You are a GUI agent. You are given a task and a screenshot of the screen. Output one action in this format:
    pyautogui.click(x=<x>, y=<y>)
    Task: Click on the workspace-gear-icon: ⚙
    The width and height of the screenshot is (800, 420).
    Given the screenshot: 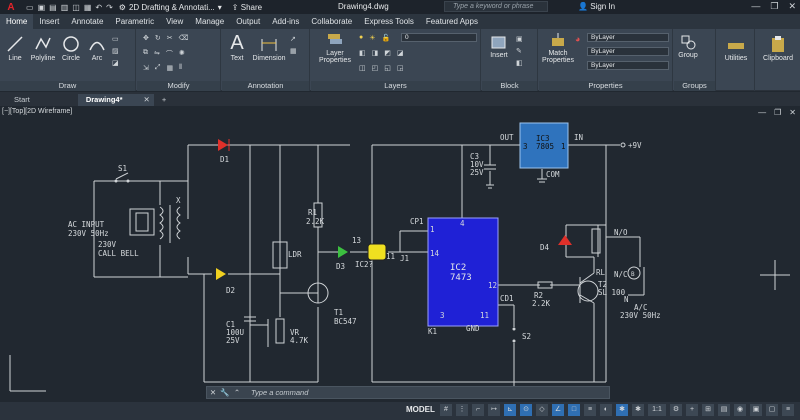 What is the action you would take?
    pyautogui.click(x=676, y=410)
    